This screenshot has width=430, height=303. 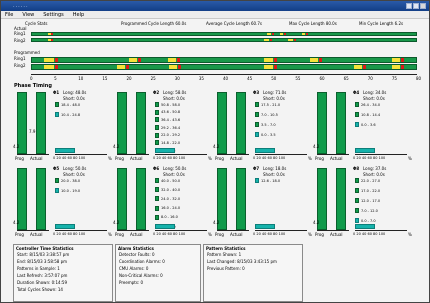 I want to click on actual-value: 7.9, so click(x=32, y=131).